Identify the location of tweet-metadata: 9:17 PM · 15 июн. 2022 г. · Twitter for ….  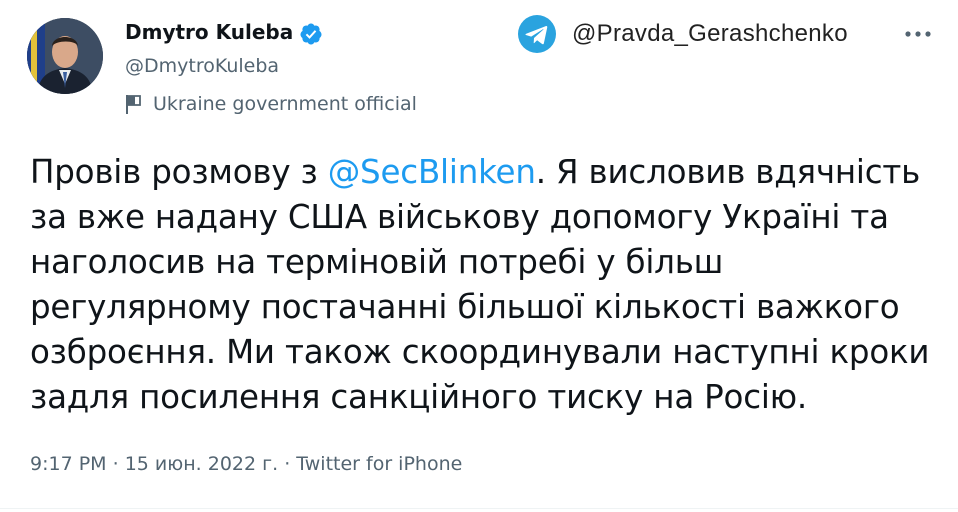
(246, 464).